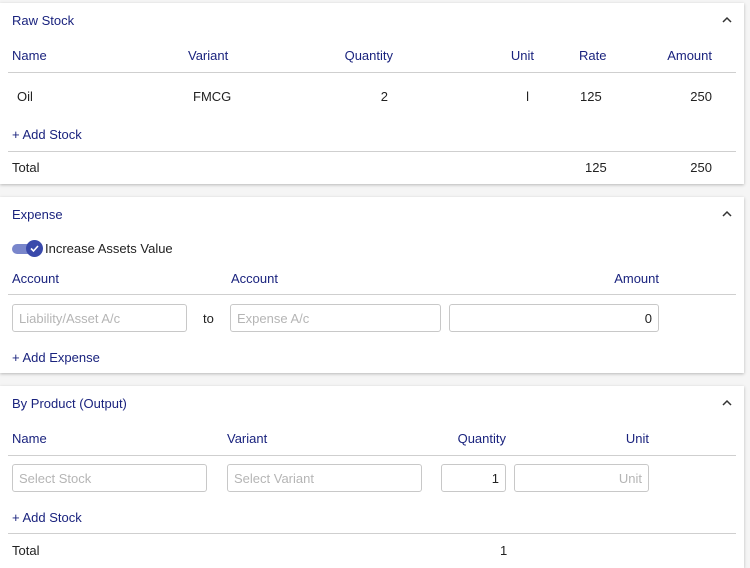 The image size is (750, 568). What do you see at coordinates (335, 318) in the screenshot?
I see `to-account-input` at bounding box center [335, 318].